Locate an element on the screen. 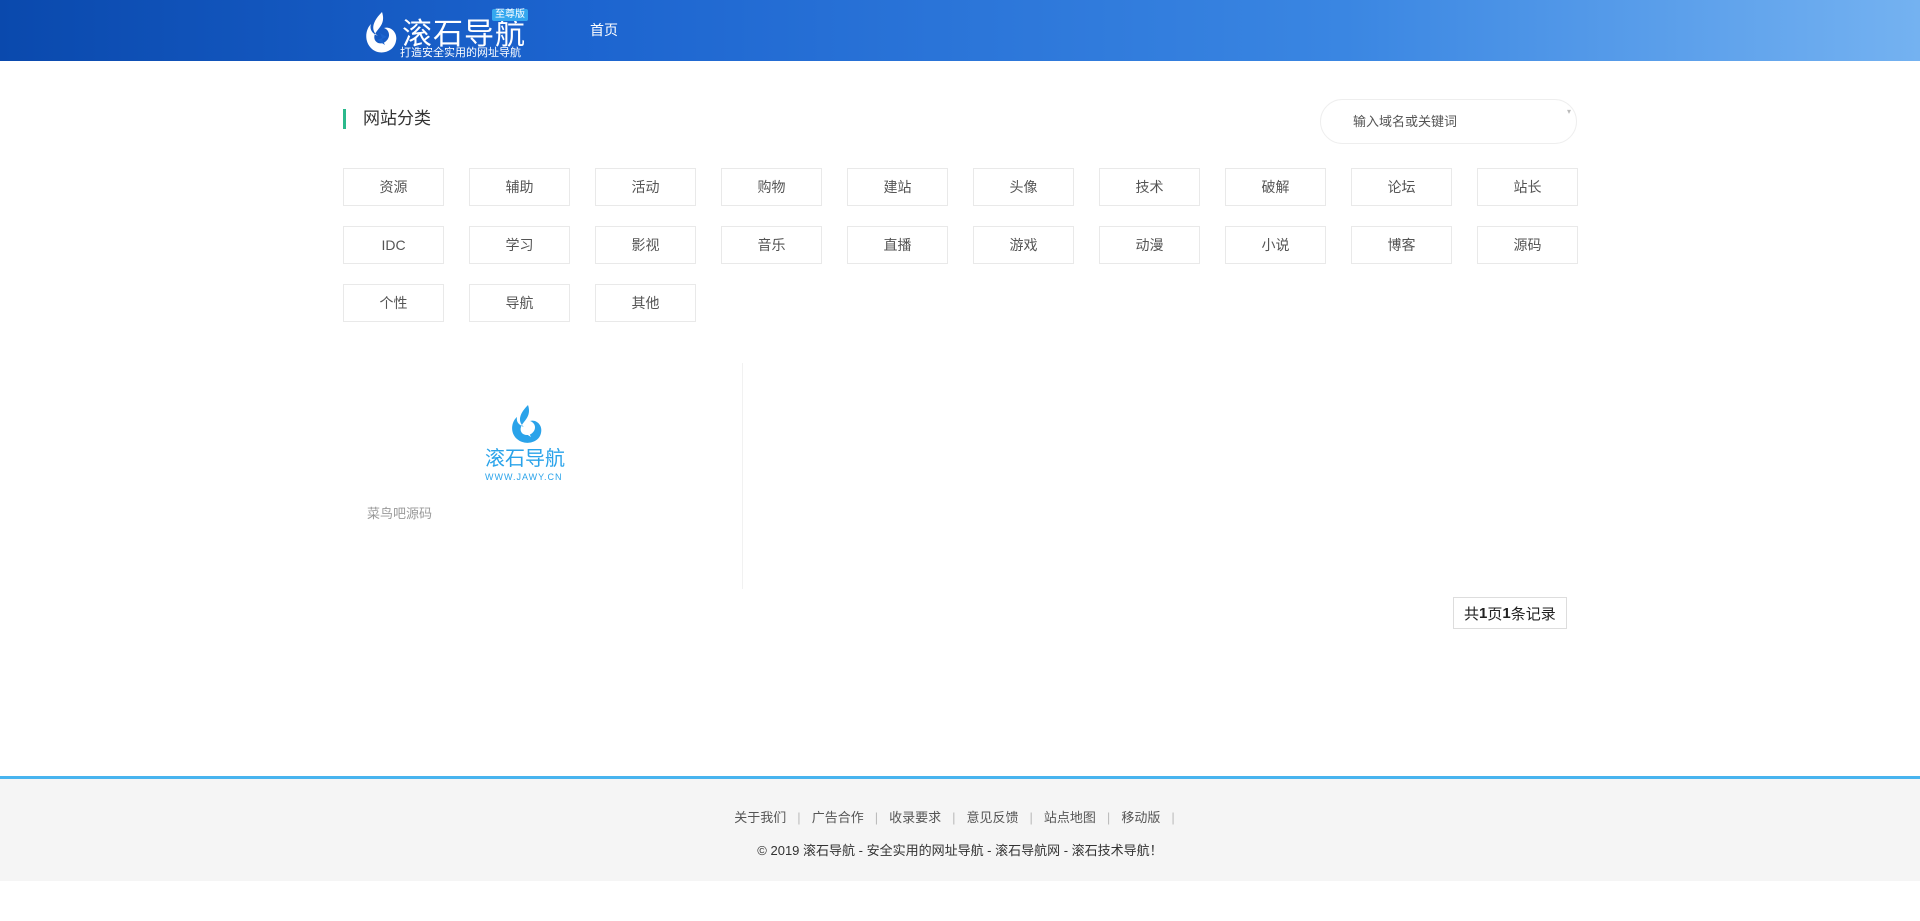  pagination-records: 1 is located at coordinates (1506, 613).